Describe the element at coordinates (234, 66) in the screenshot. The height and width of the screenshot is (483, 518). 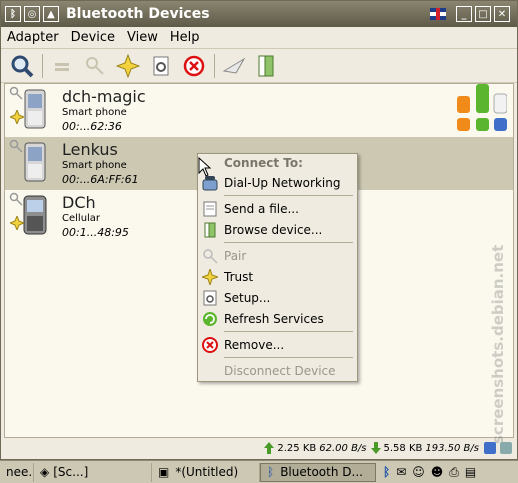
I see `send-file-icon` at that location.